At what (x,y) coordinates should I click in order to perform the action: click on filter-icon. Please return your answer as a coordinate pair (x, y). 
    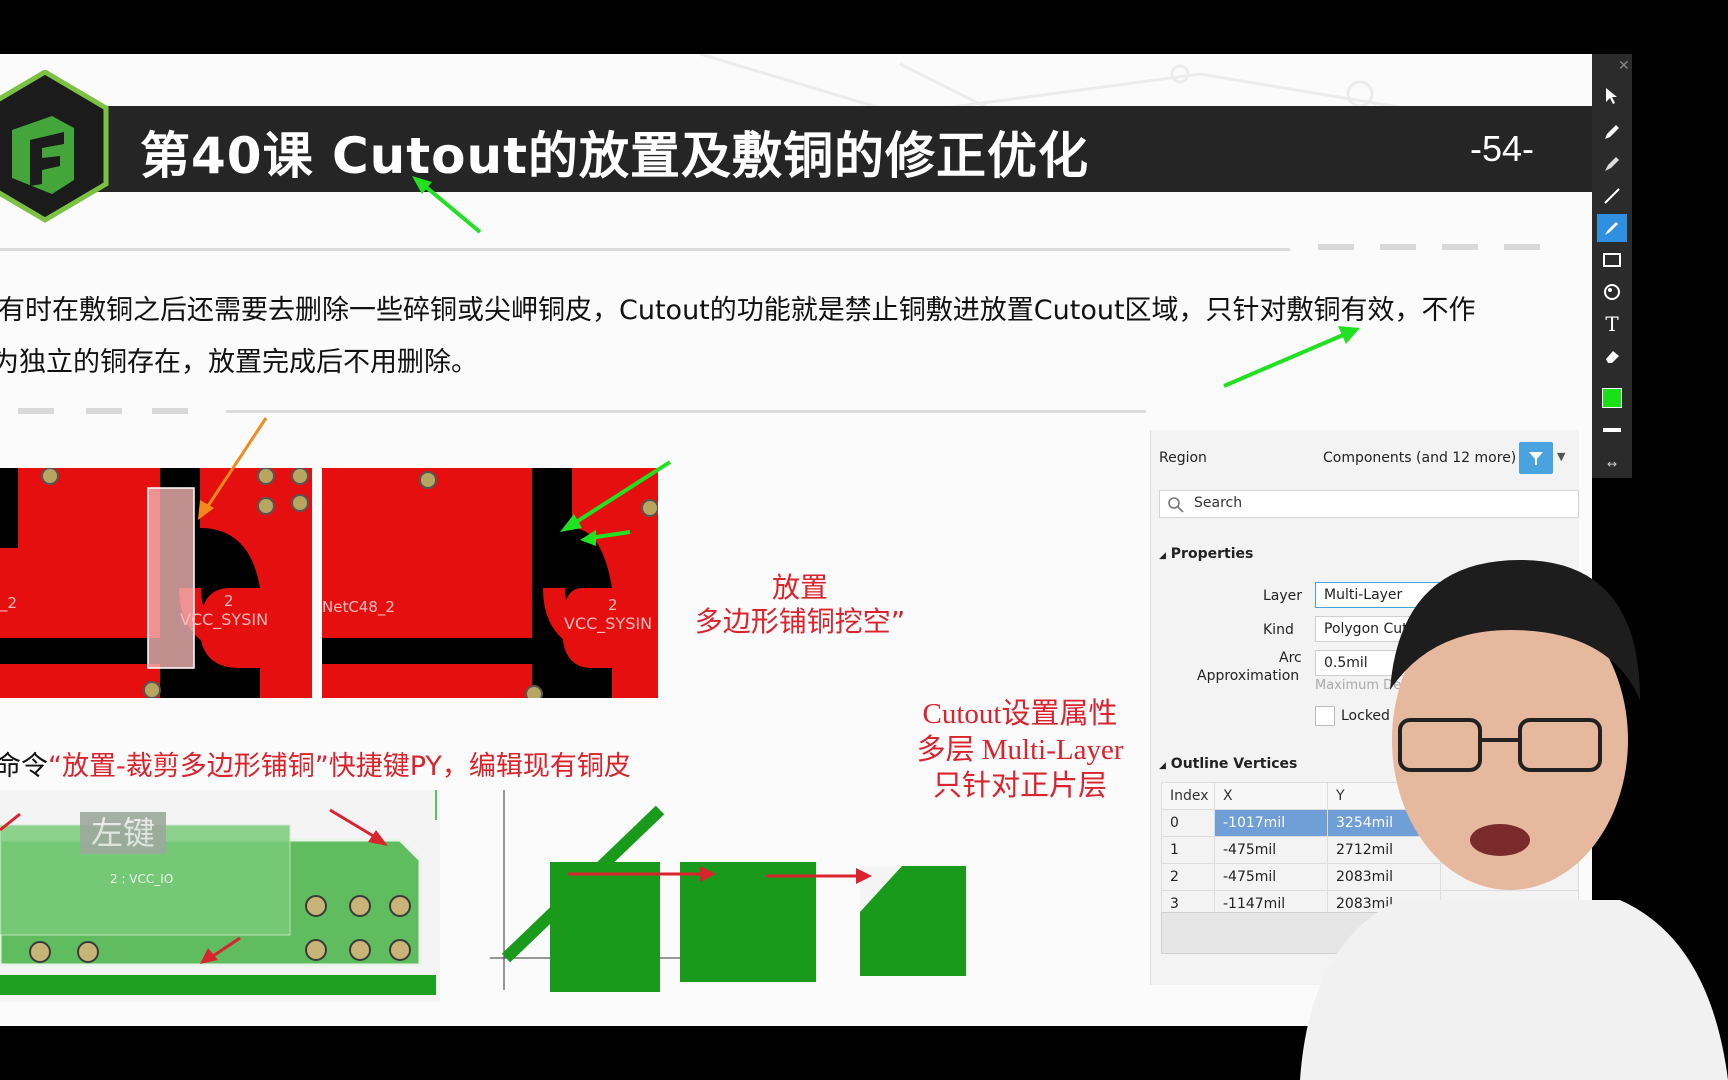
    Looking at the image, I should click on (1536, 458).